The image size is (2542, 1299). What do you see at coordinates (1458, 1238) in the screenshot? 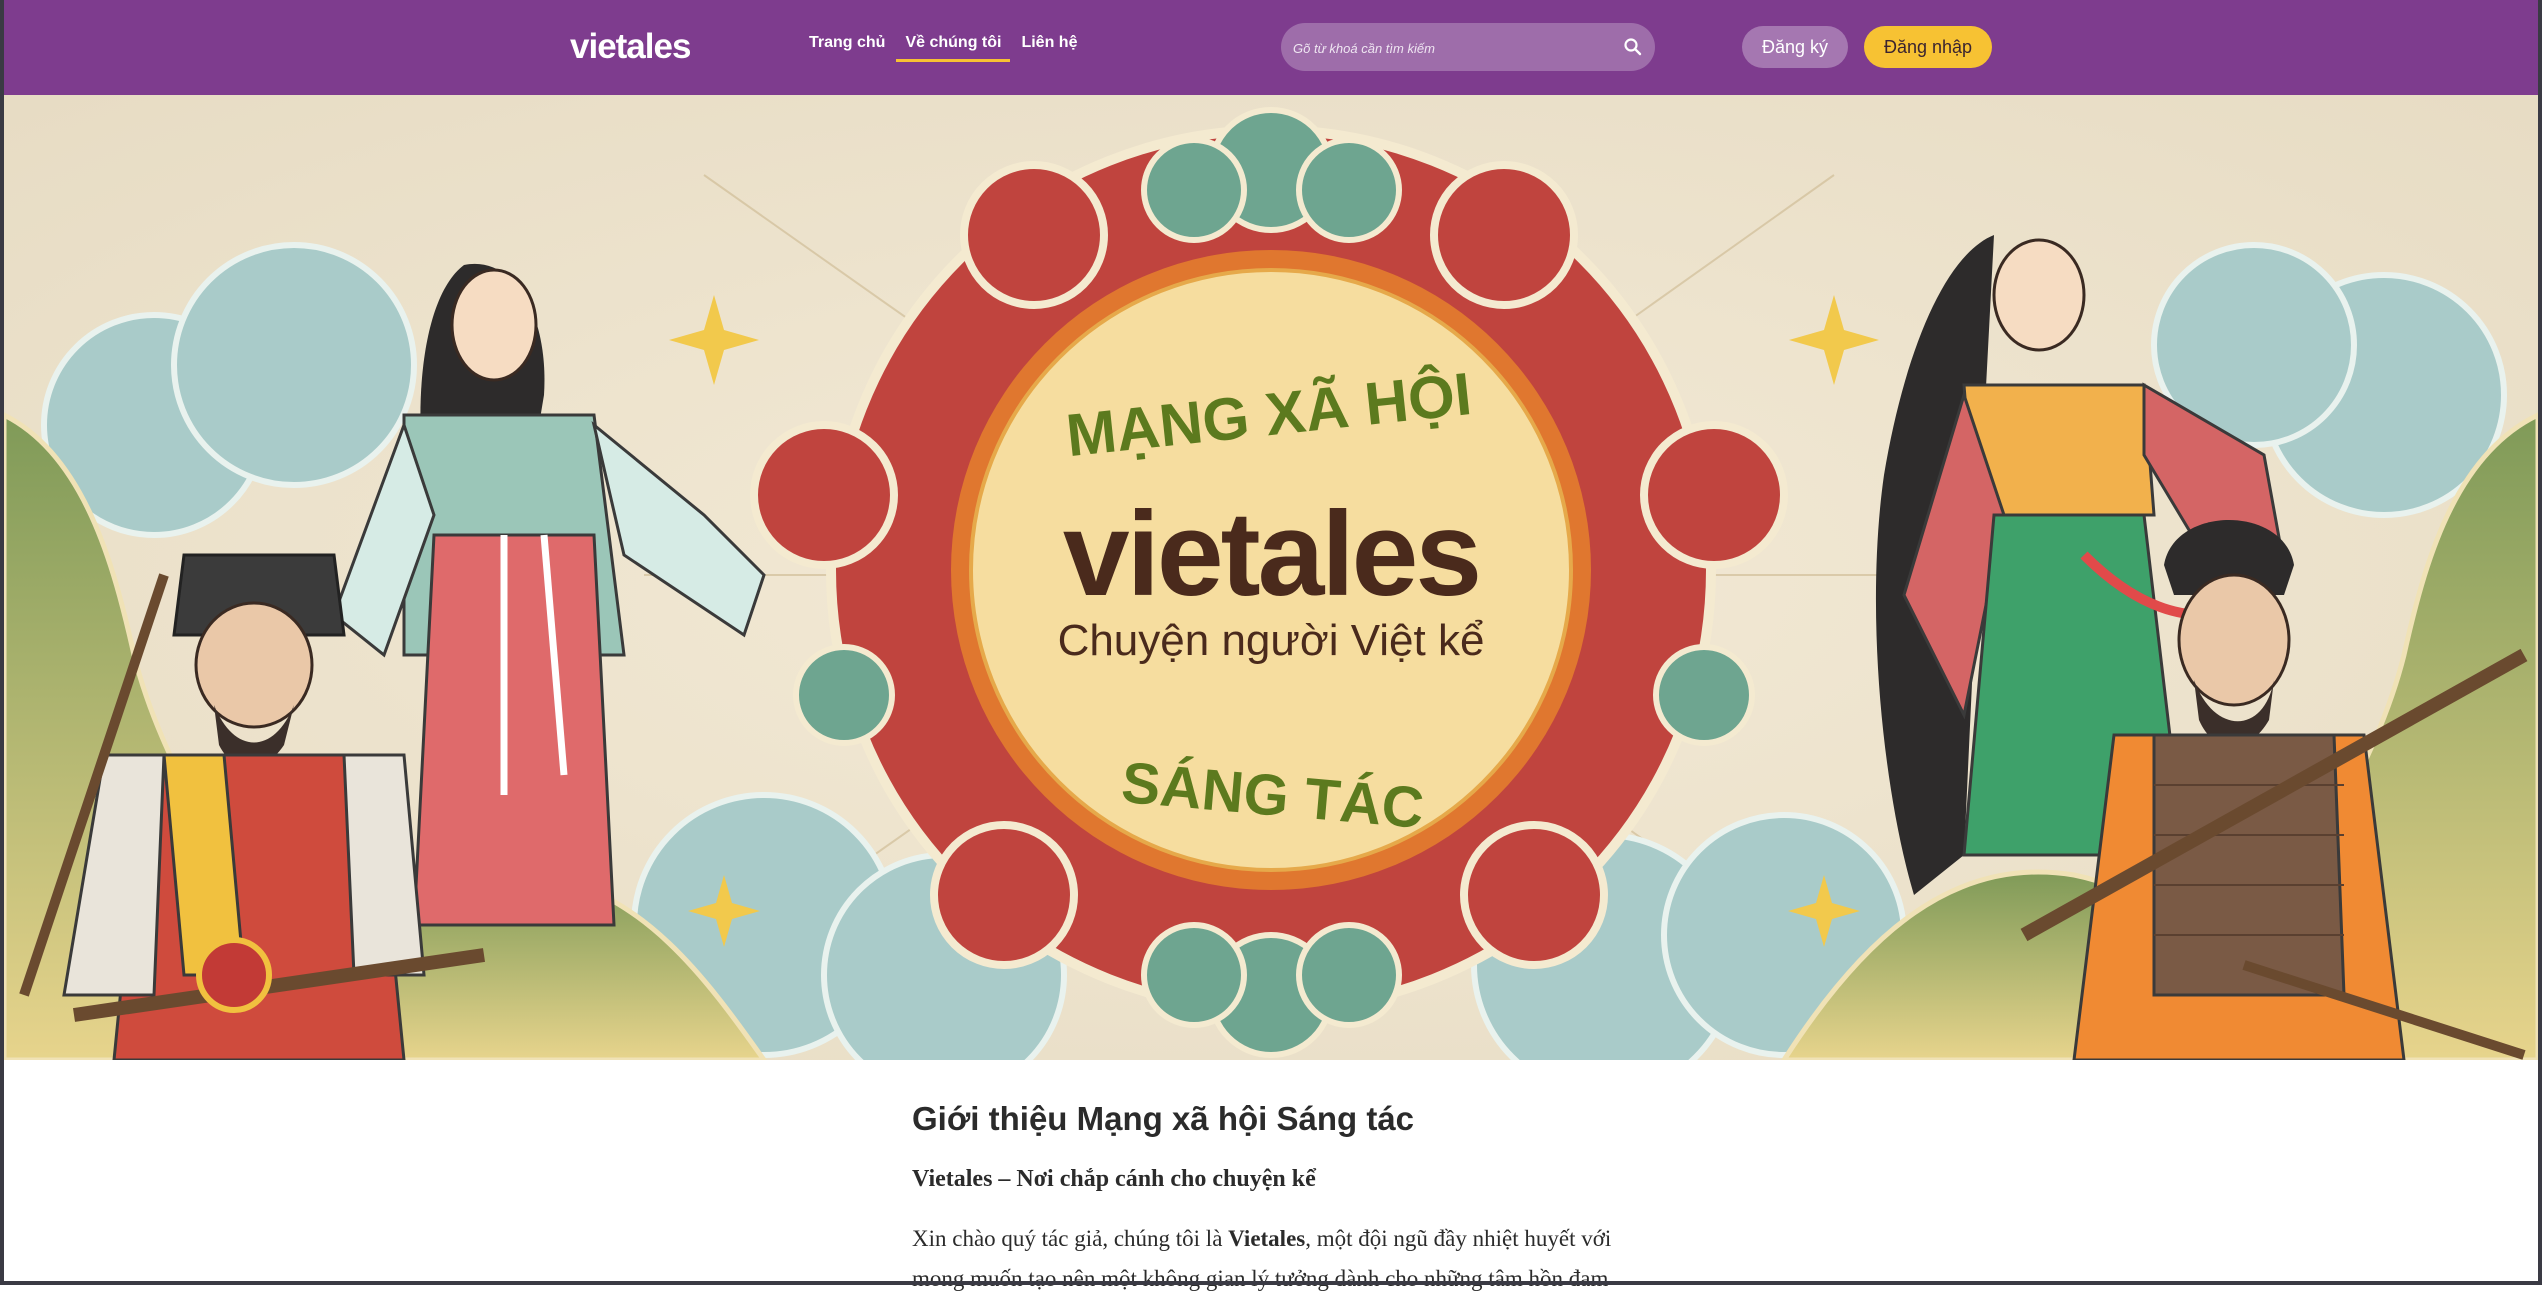
I see `intro-text-end: , một đội ngũ đầy nhiệt huyết với` at bounding box center [1458, 1238].